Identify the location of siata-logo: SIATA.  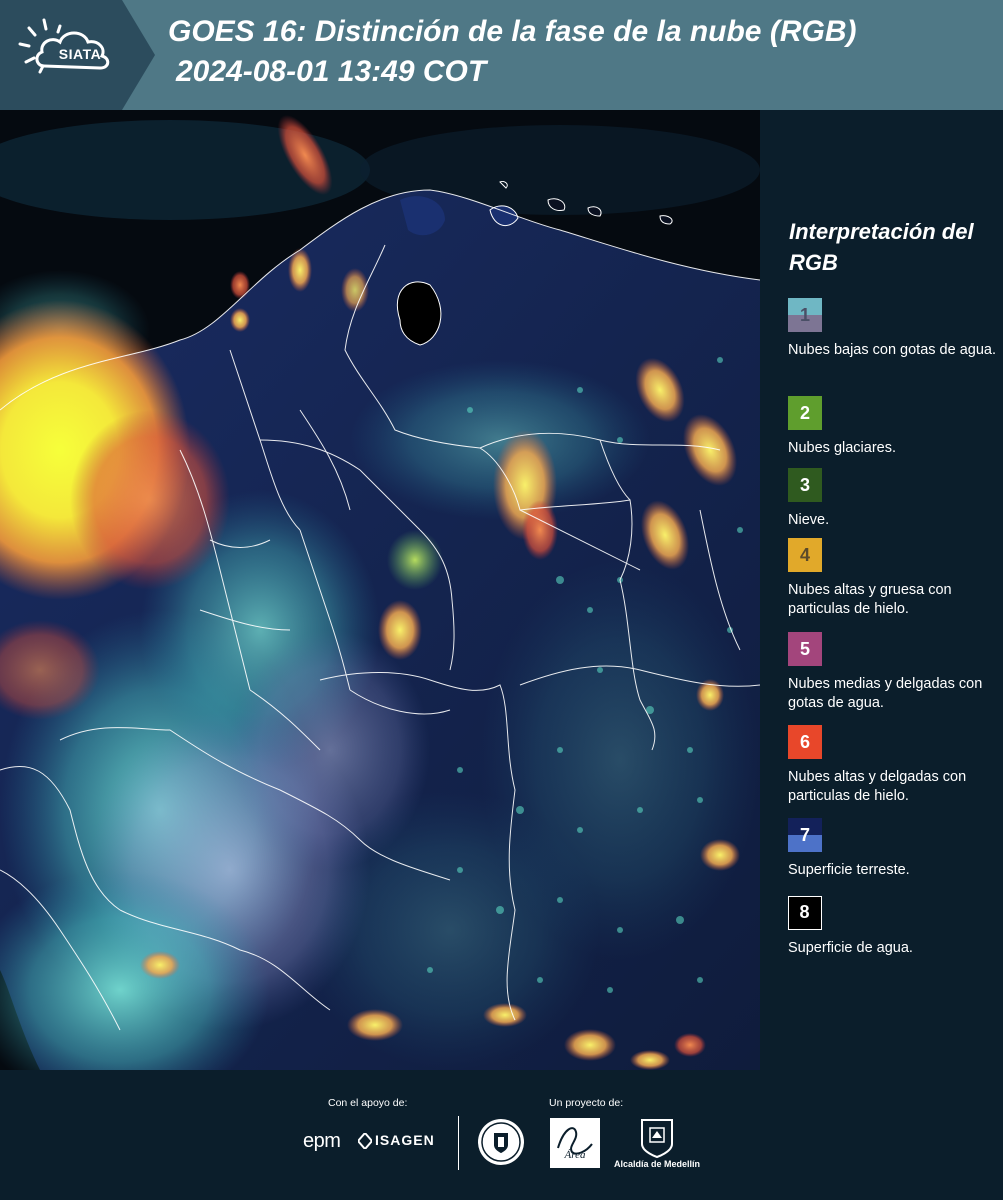
(77, 55).